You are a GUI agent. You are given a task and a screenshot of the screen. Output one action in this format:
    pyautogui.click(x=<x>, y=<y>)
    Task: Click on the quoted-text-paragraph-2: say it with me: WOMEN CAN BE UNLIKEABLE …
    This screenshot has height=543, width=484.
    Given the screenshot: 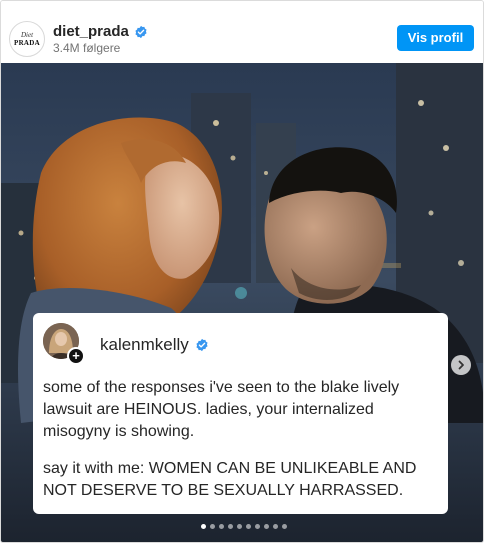 What is the action you would take?
    pyautogui.click(x=230, y=479)
    